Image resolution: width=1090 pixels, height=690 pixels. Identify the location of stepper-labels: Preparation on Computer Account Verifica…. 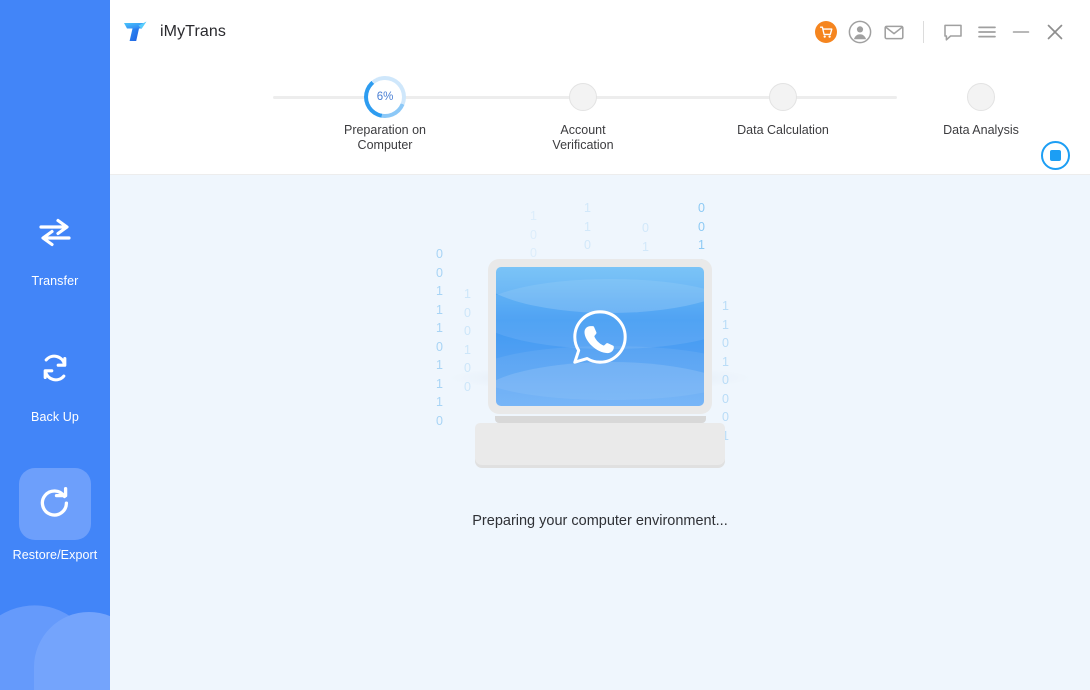
(632, 143).